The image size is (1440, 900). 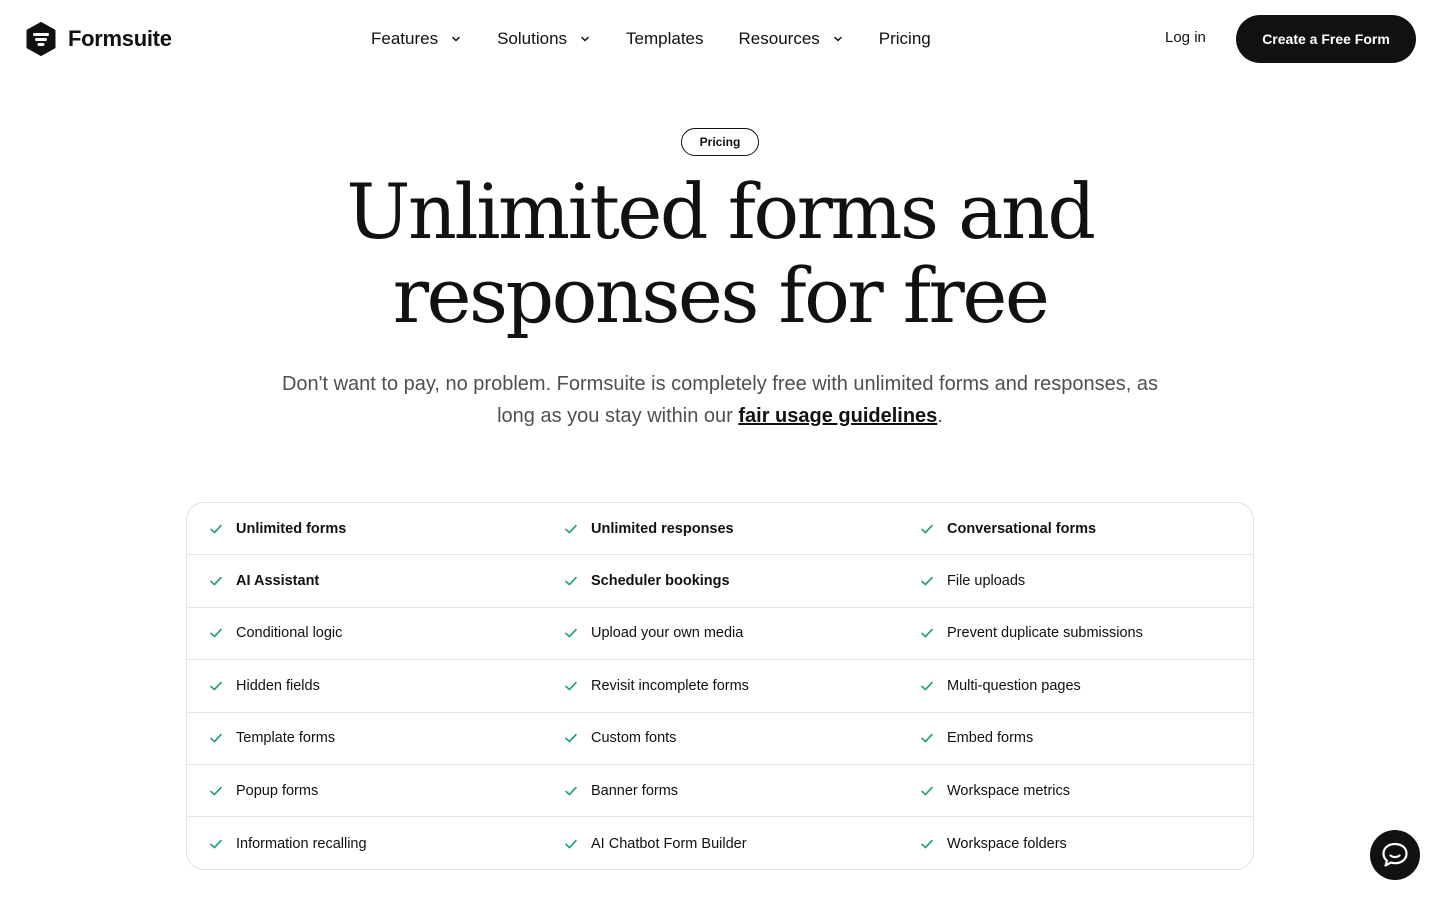 I want to click on feature-label: Revisit incomplete forms, so click(x=670, y=685).